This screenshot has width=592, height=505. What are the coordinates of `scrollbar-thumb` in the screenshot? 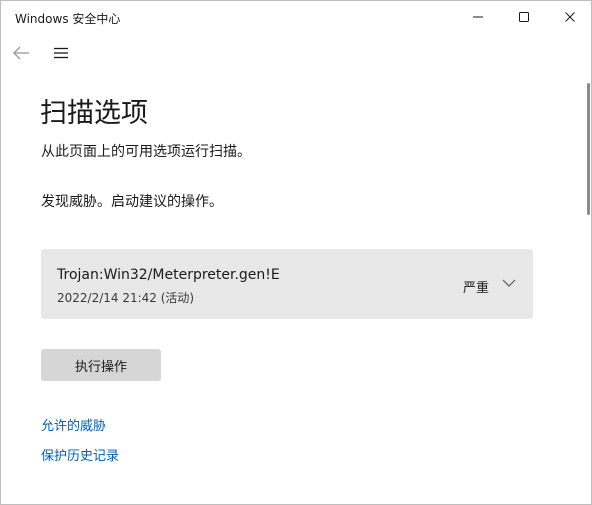 It's located at (588, 149).